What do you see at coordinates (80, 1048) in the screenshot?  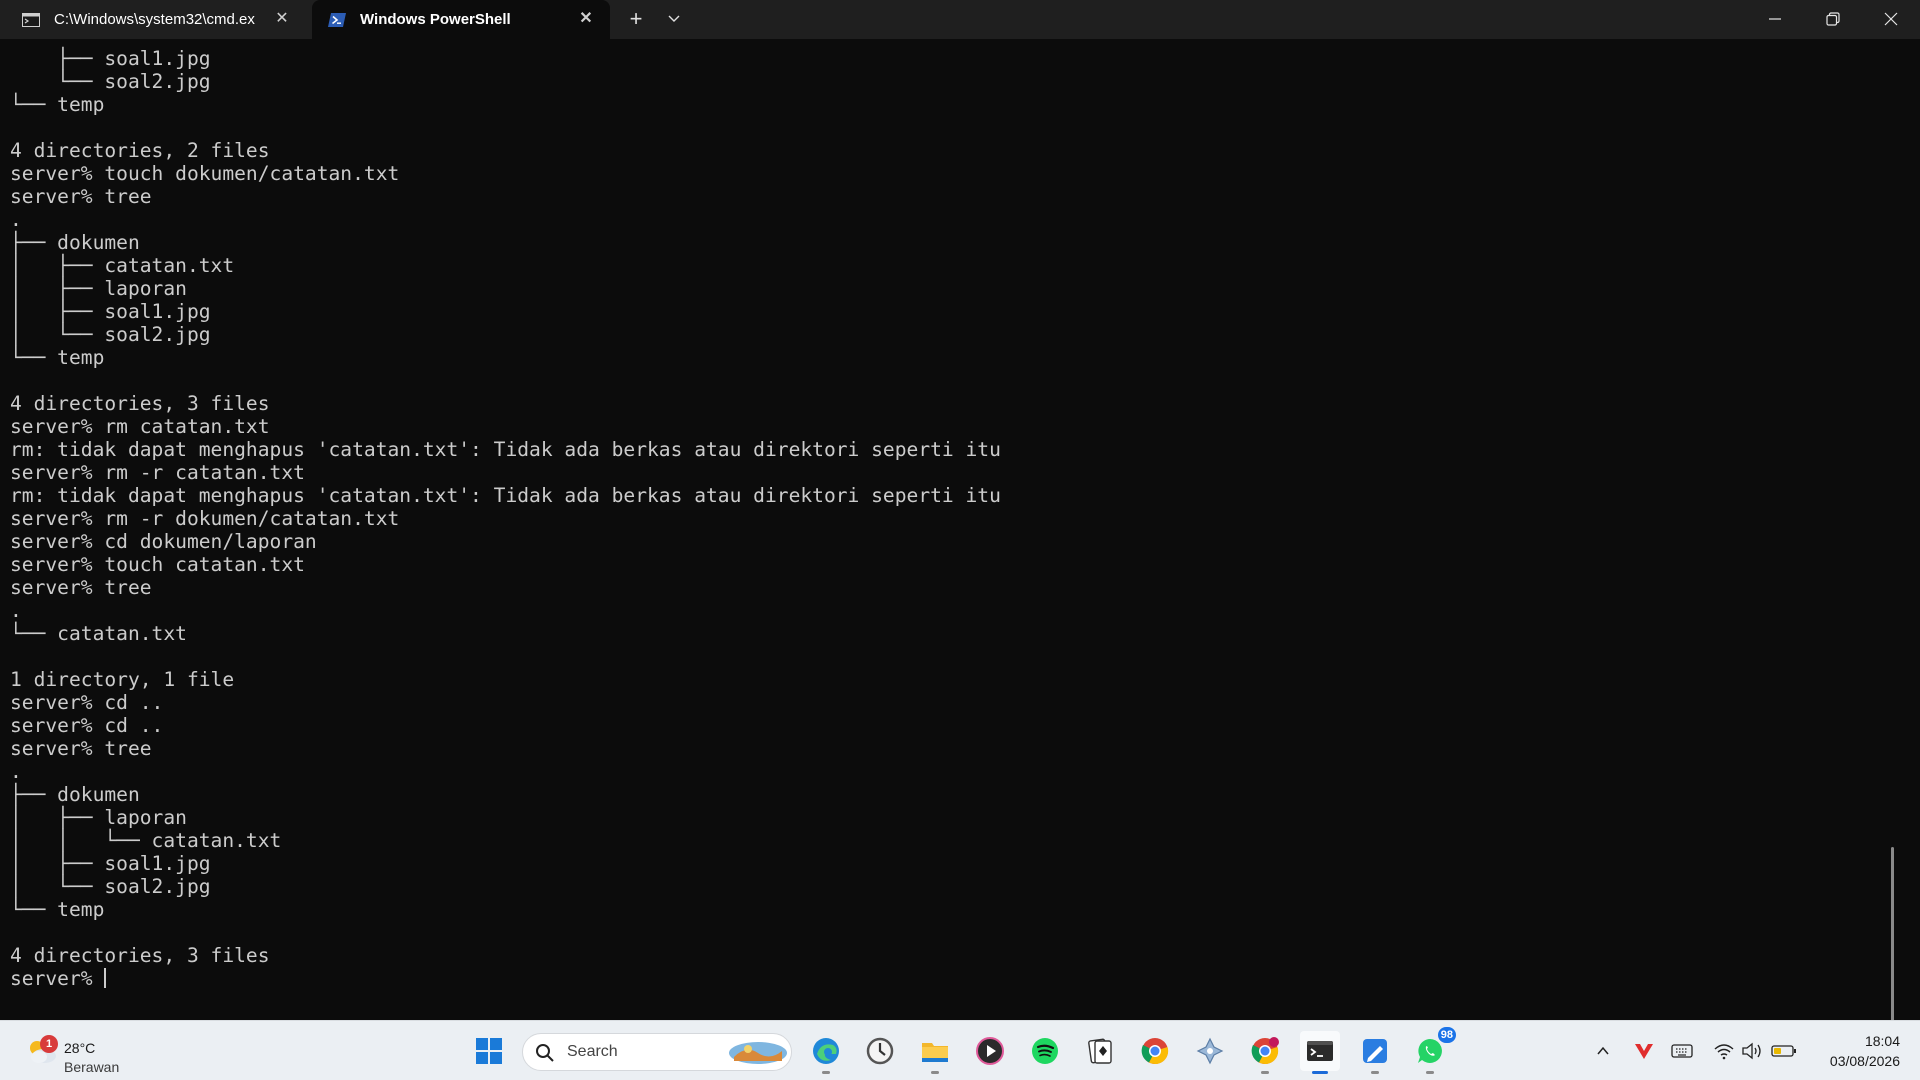 I see `weather-temperature: 28°C` at bounding box center [80, 1048].